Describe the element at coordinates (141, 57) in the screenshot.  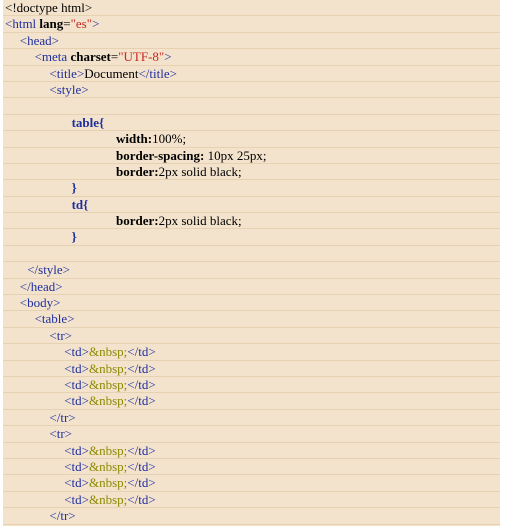
I see `code-token: "UTF-8"` at that location.